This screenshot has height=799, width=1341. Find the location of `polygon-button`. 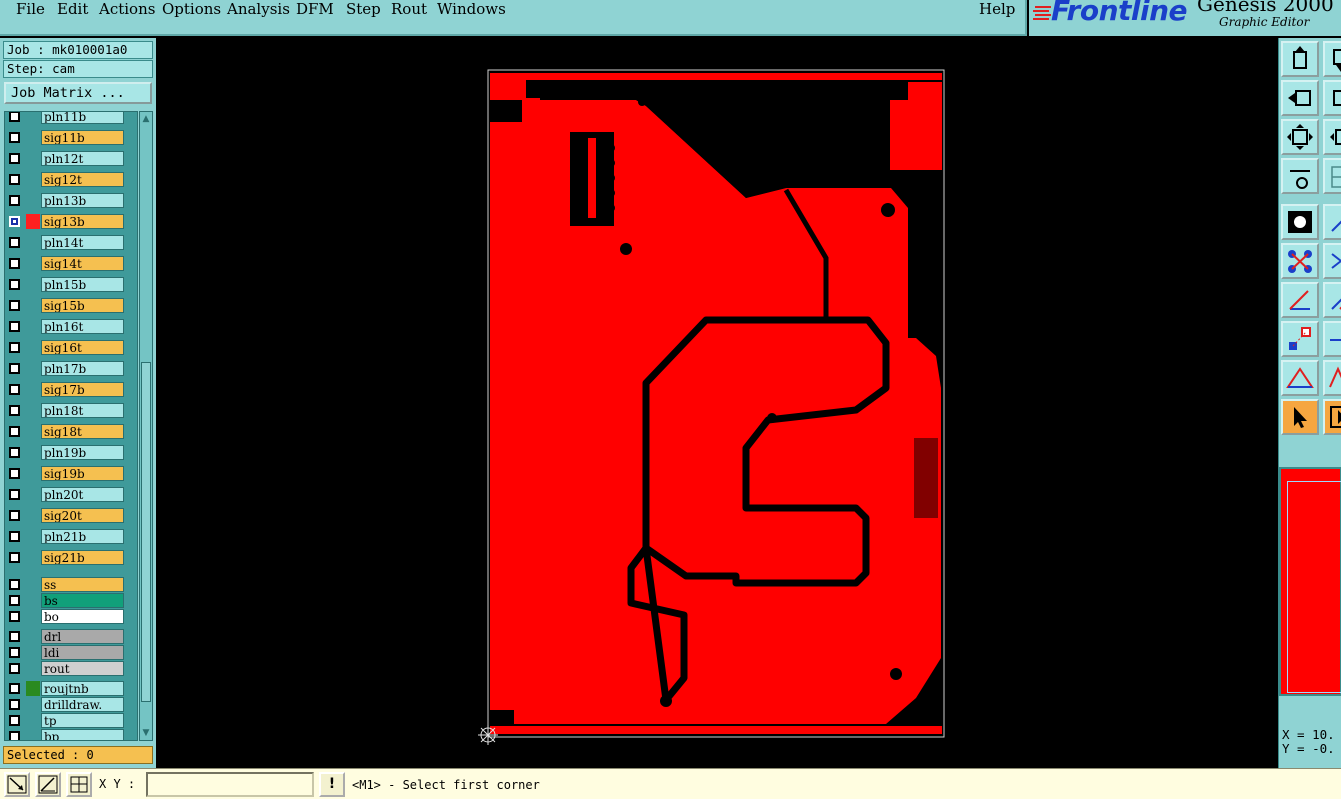

polygon-button is located at coordinates (1300, 378).